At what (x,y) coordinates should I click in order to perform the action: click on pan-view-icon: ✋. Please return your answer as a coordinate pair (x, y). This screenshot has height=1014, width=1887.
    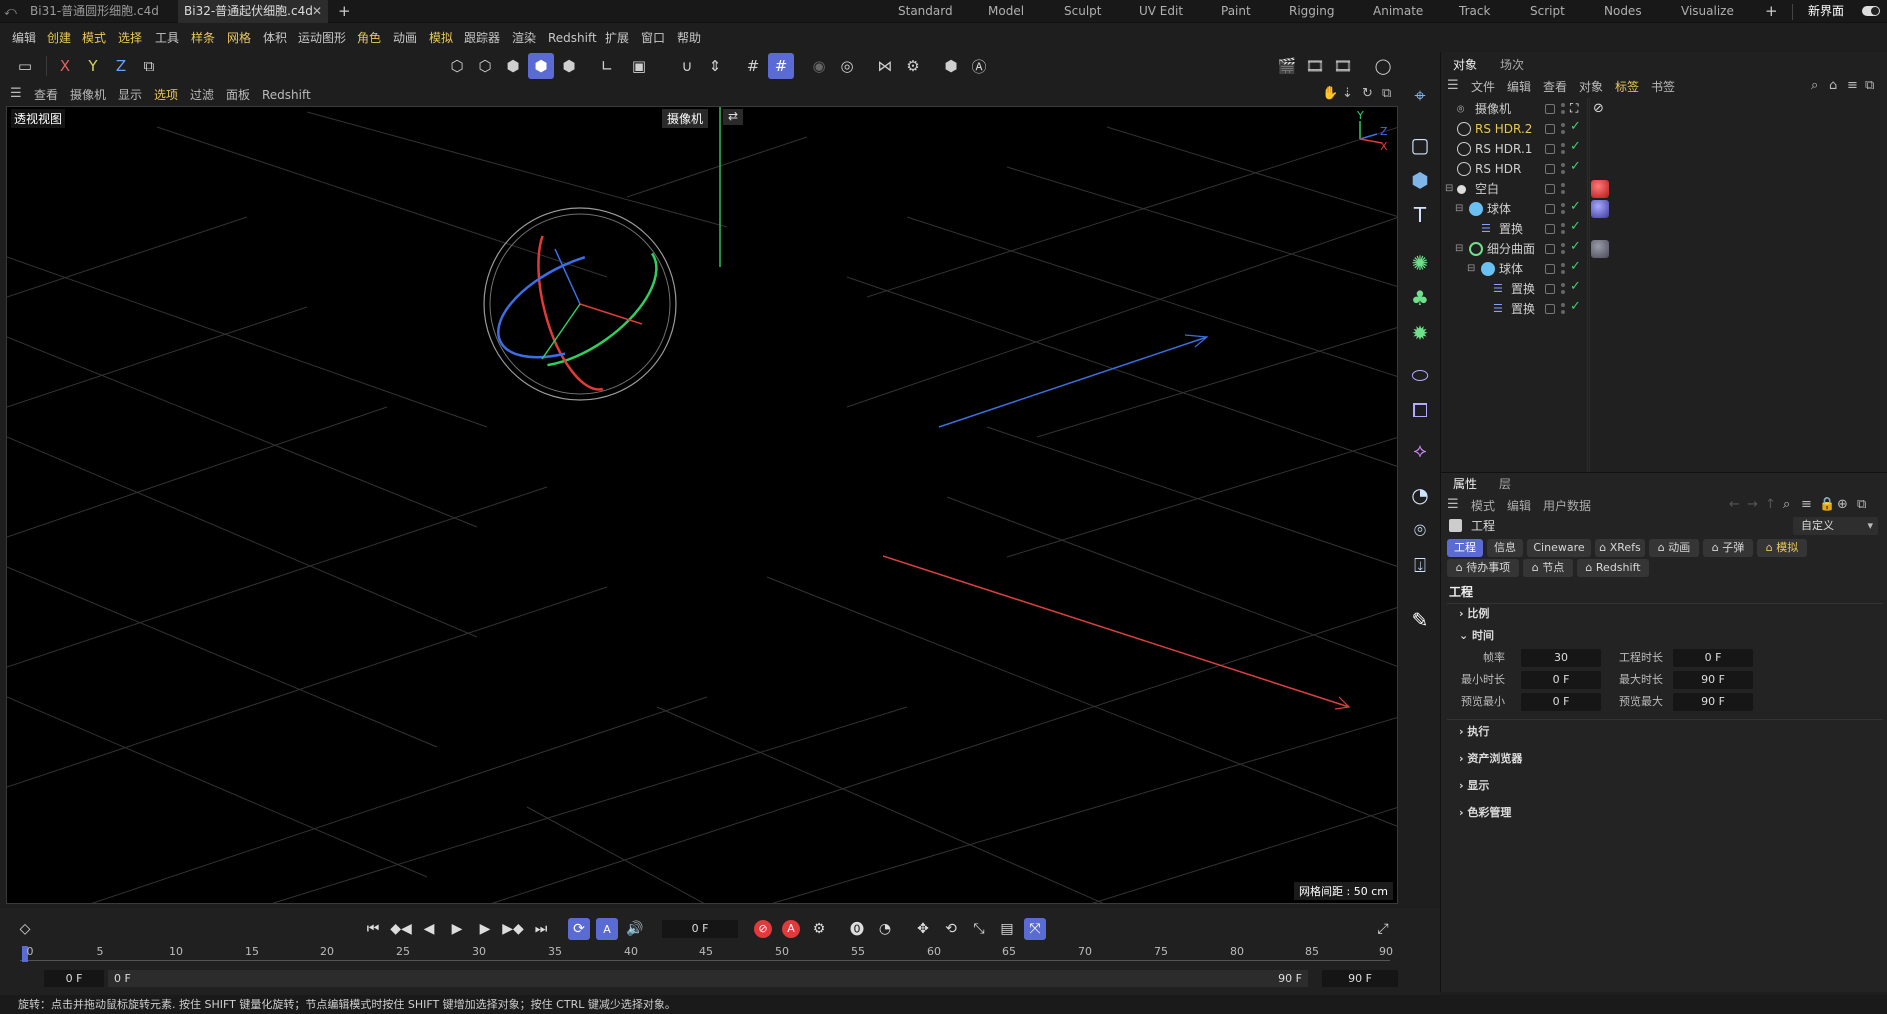
    Looking at the image, I should click on (1330, 93).